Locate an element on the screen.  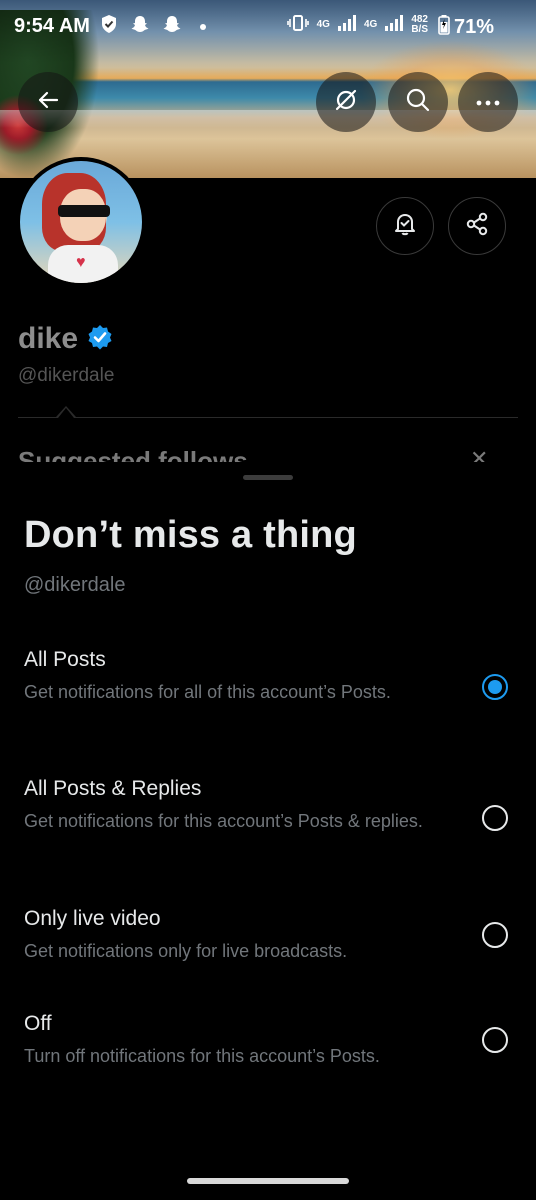
hide-button is located at coordinates (346, 102).